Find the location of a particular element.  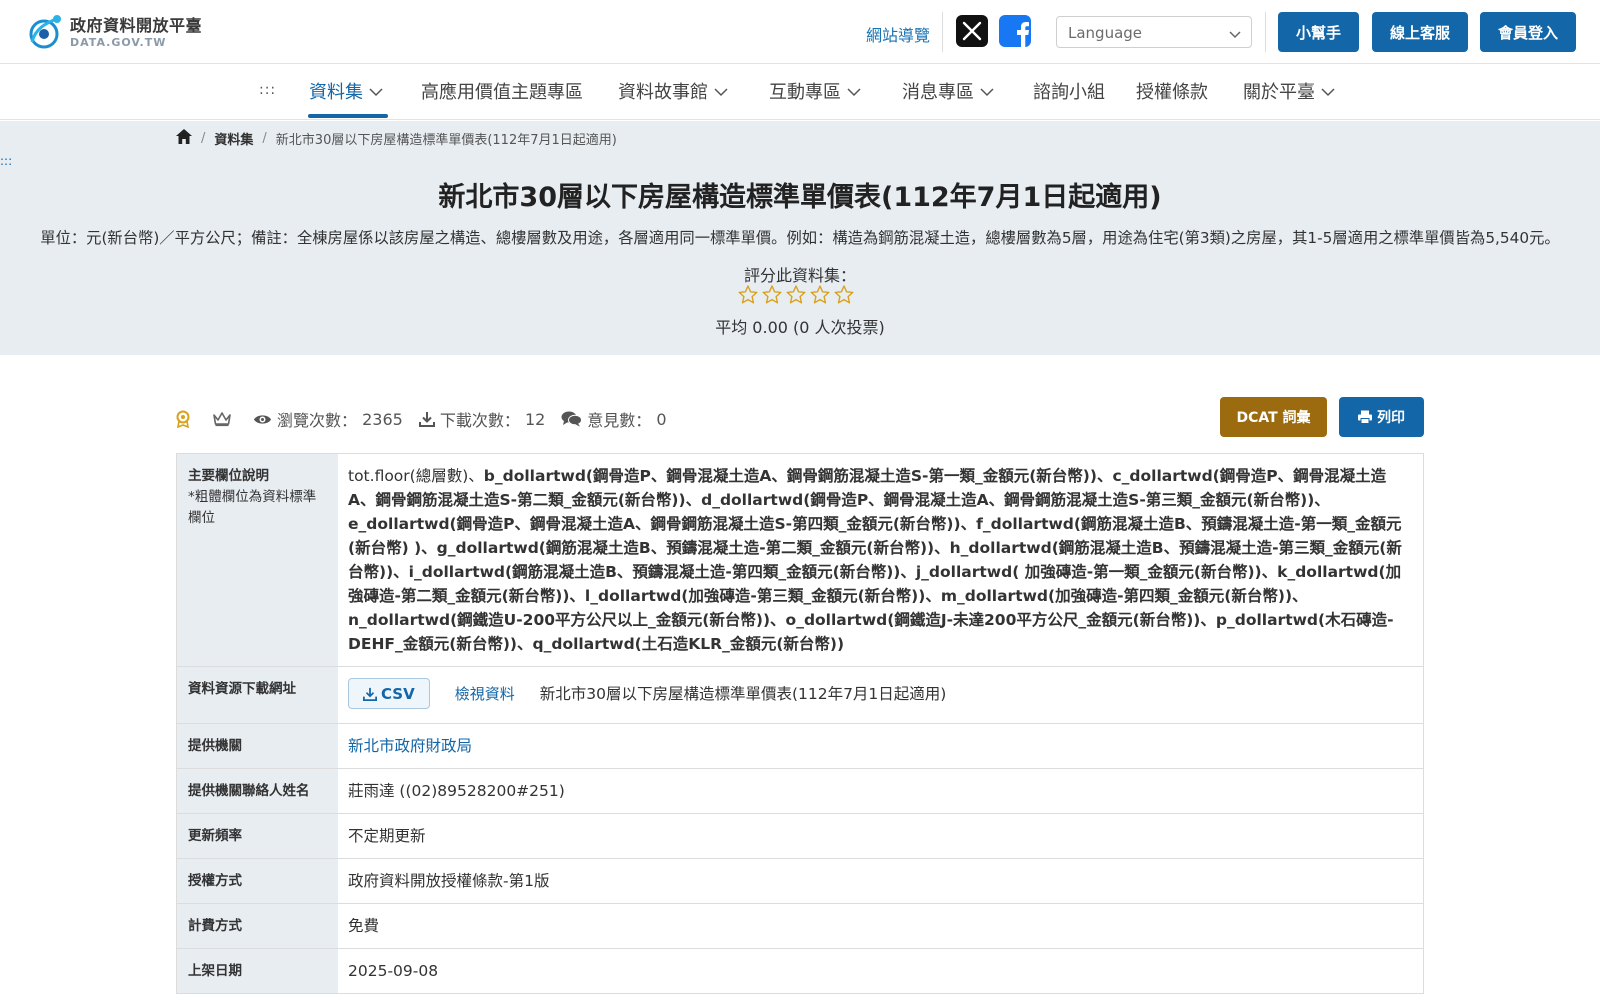

nav-item-label: 授權條款 is located at coordinates (1172, 92).